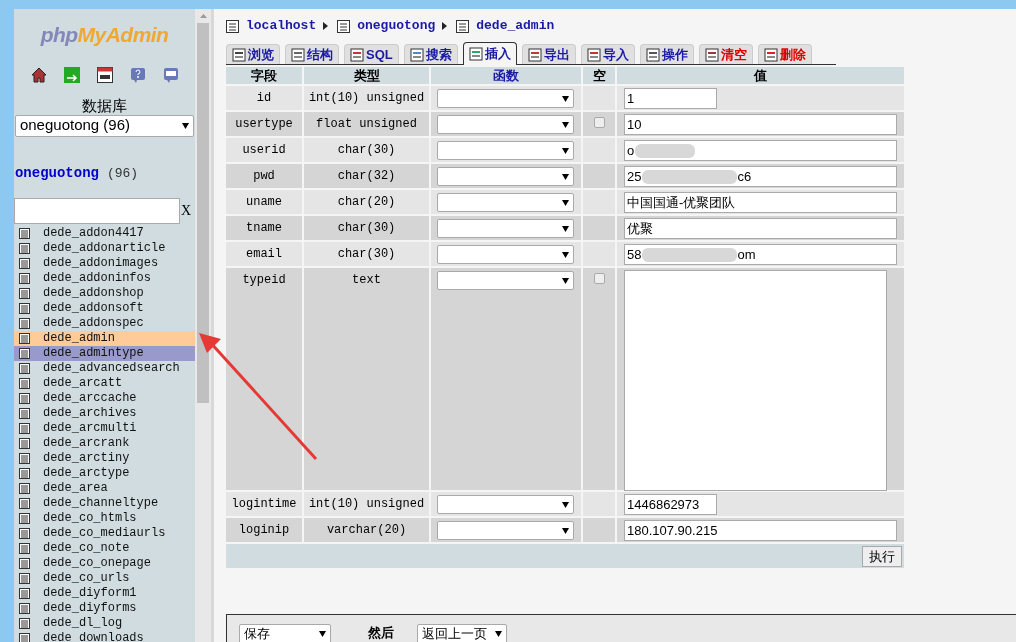  Describe the element at coordinates (96, 210) in the screenshot. I see `filter-field` at that location.